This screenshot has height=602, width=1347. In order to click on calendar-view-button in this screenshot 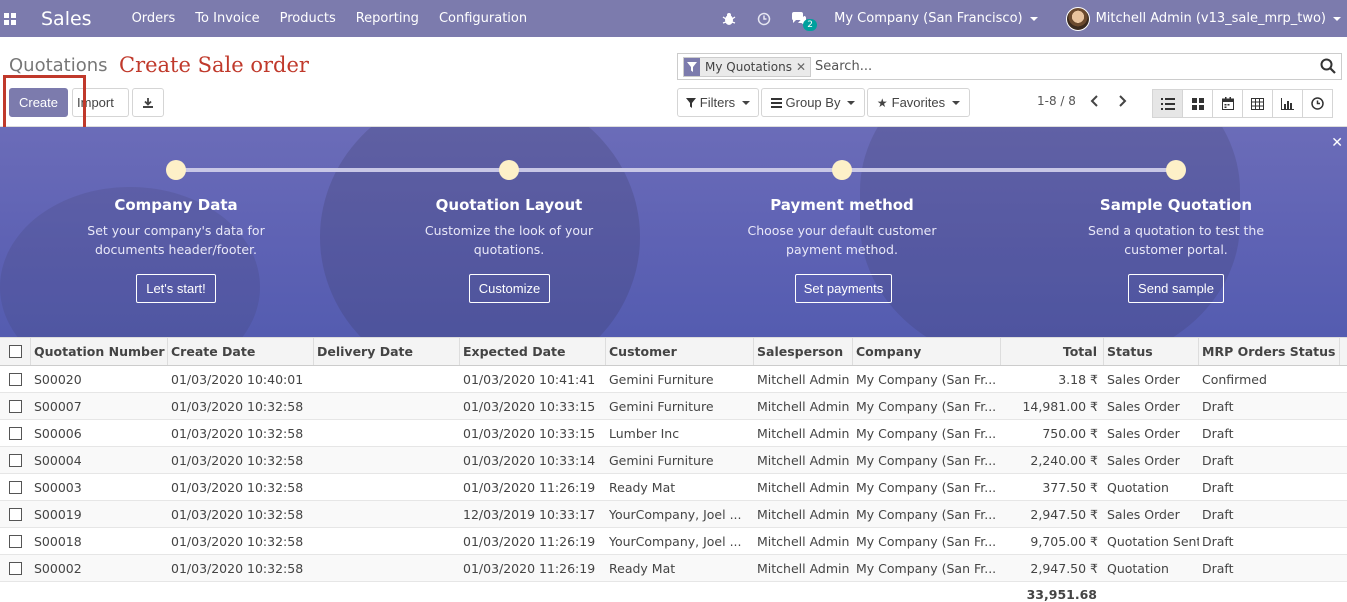, I will do `click(1227, 103)`.